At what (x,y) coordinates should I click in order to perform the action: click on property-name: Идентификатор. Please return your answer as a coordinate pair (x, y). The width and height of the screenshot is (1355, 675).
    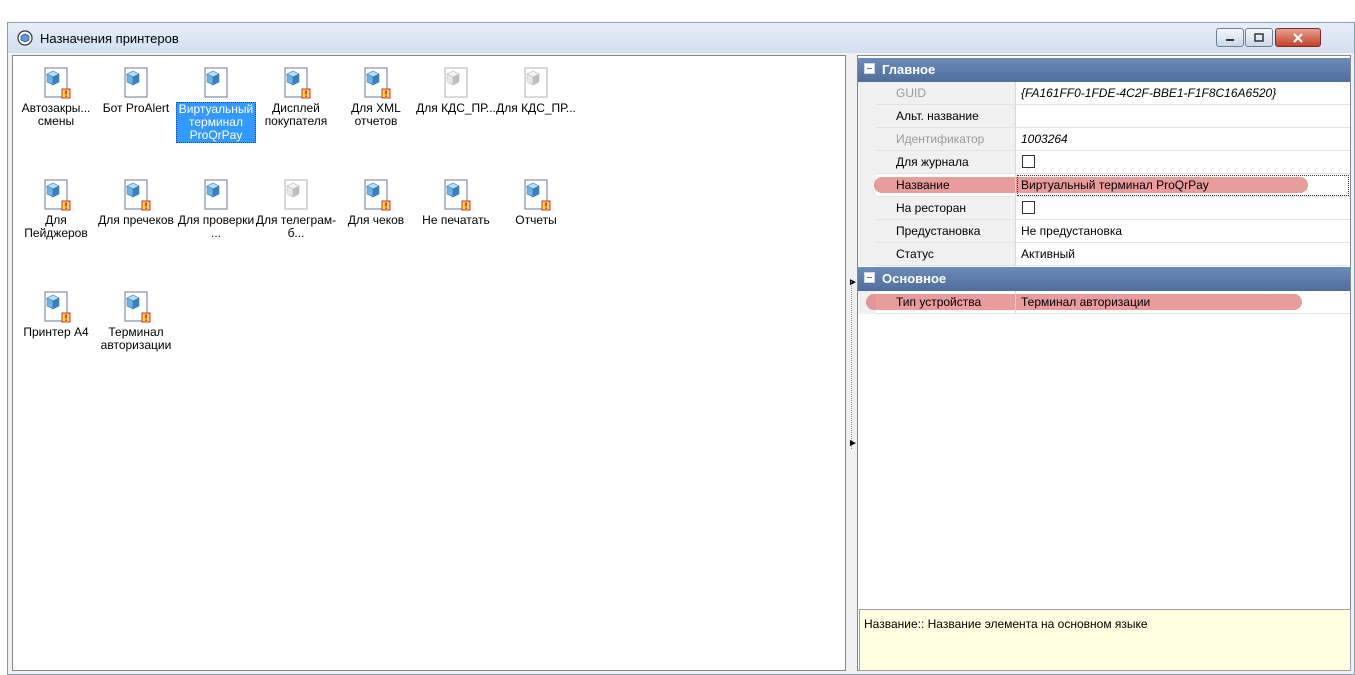
    Looking at the image, I should click on (946, 139).